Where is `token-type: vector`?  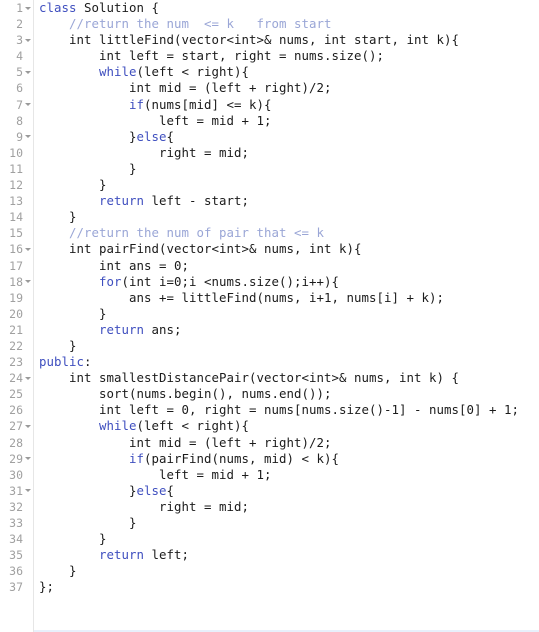
token-type: vector is located at coordinates (279, 378).